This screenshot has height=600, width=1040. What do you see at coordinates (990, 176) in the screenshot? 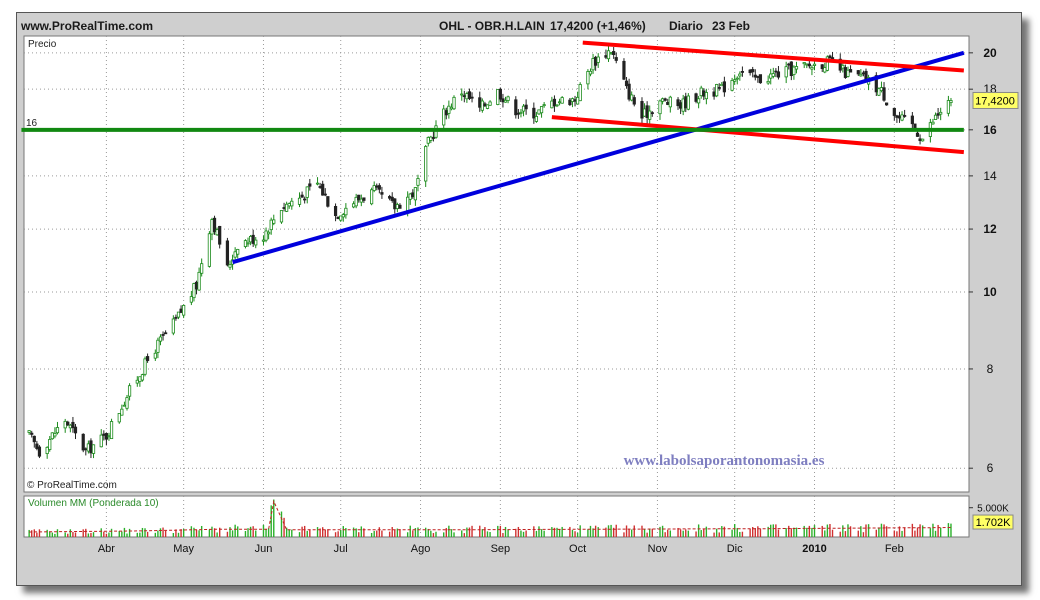
I see `y-tick-label: 14` at bounding box center [990, 176].